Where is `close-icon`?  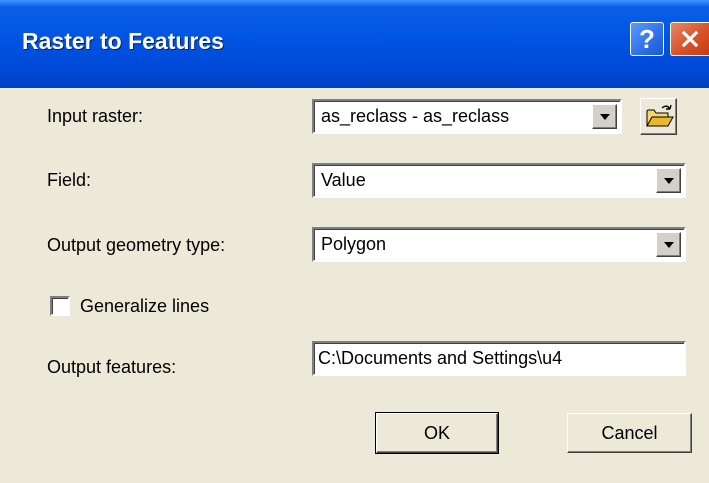 close-icon is located at coordinates (690, 39).